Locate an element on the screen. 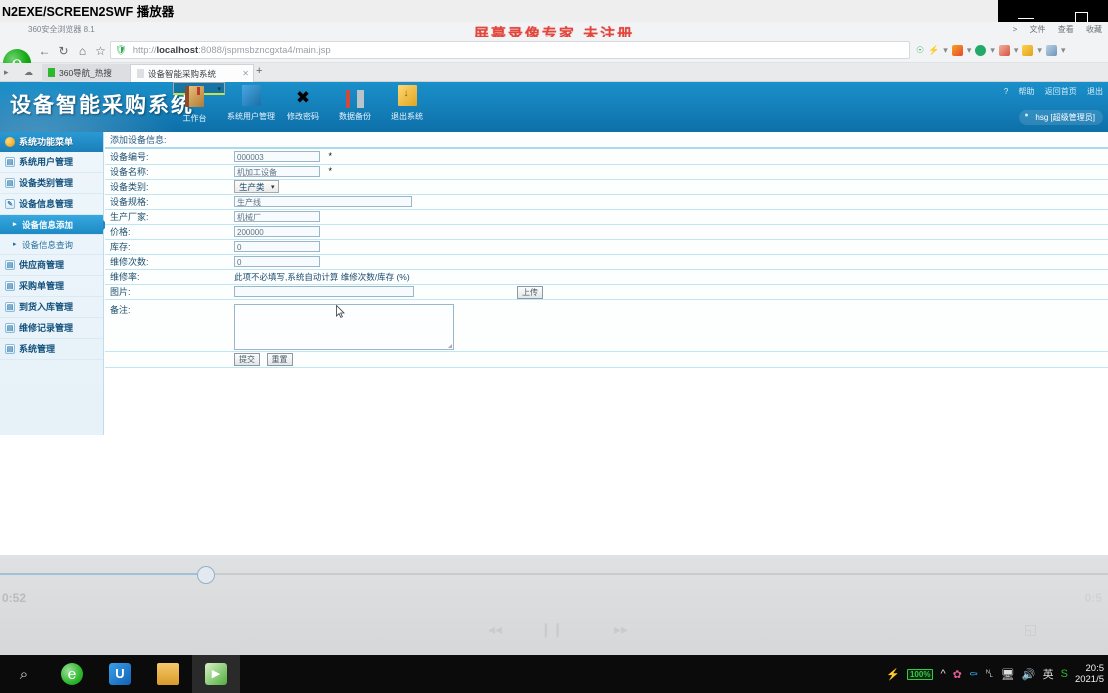 The width and height of the screenshot is (1108, 693). form-row-picture: 图片: 上传 is located at coordinates (606, 292).